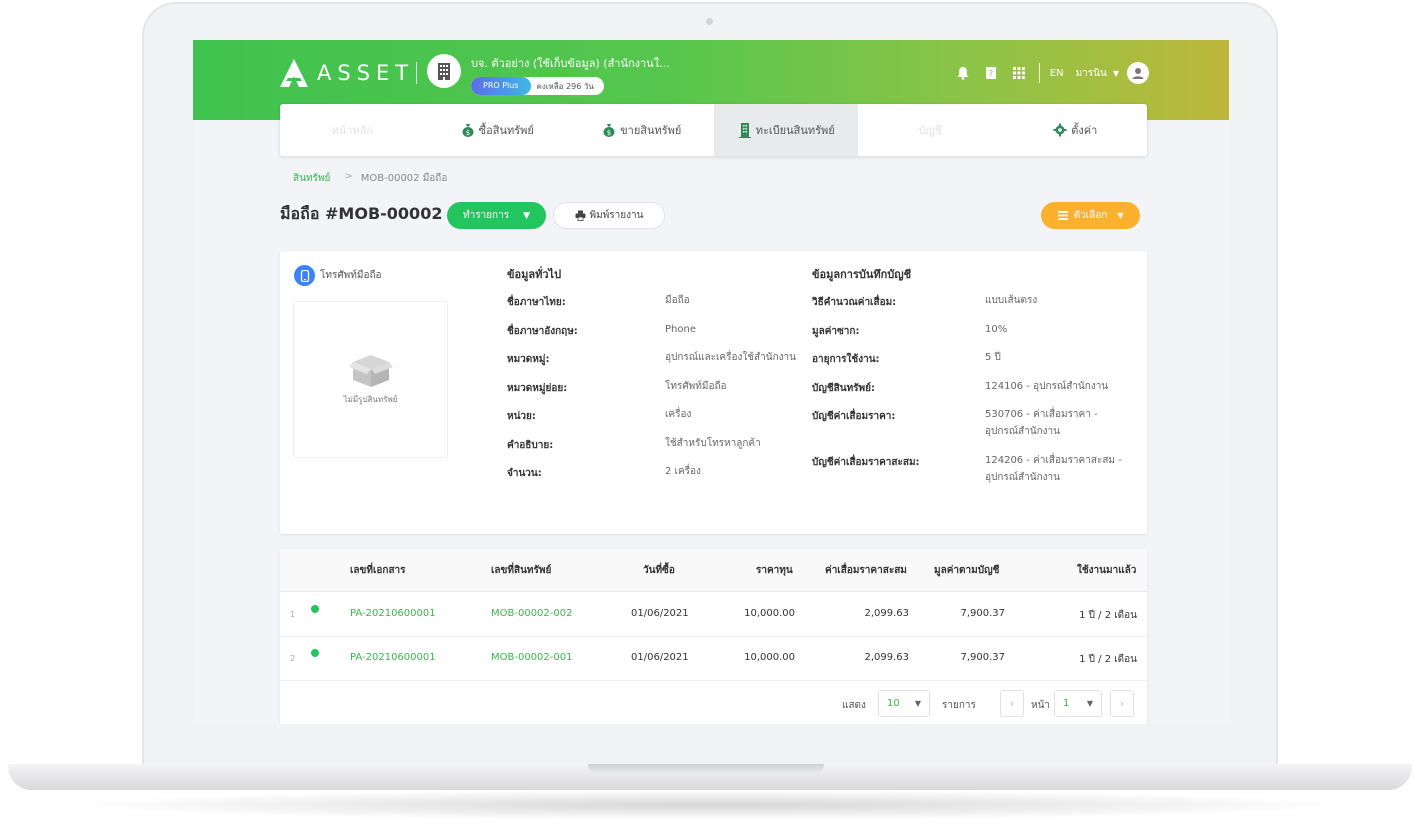 The width and height of the screenshot is (1420, 836). Describe the element at coordinates (311, 178) in the screenshot. I see `breadcrumb-parent-link: สินทรัพย์` at that location.